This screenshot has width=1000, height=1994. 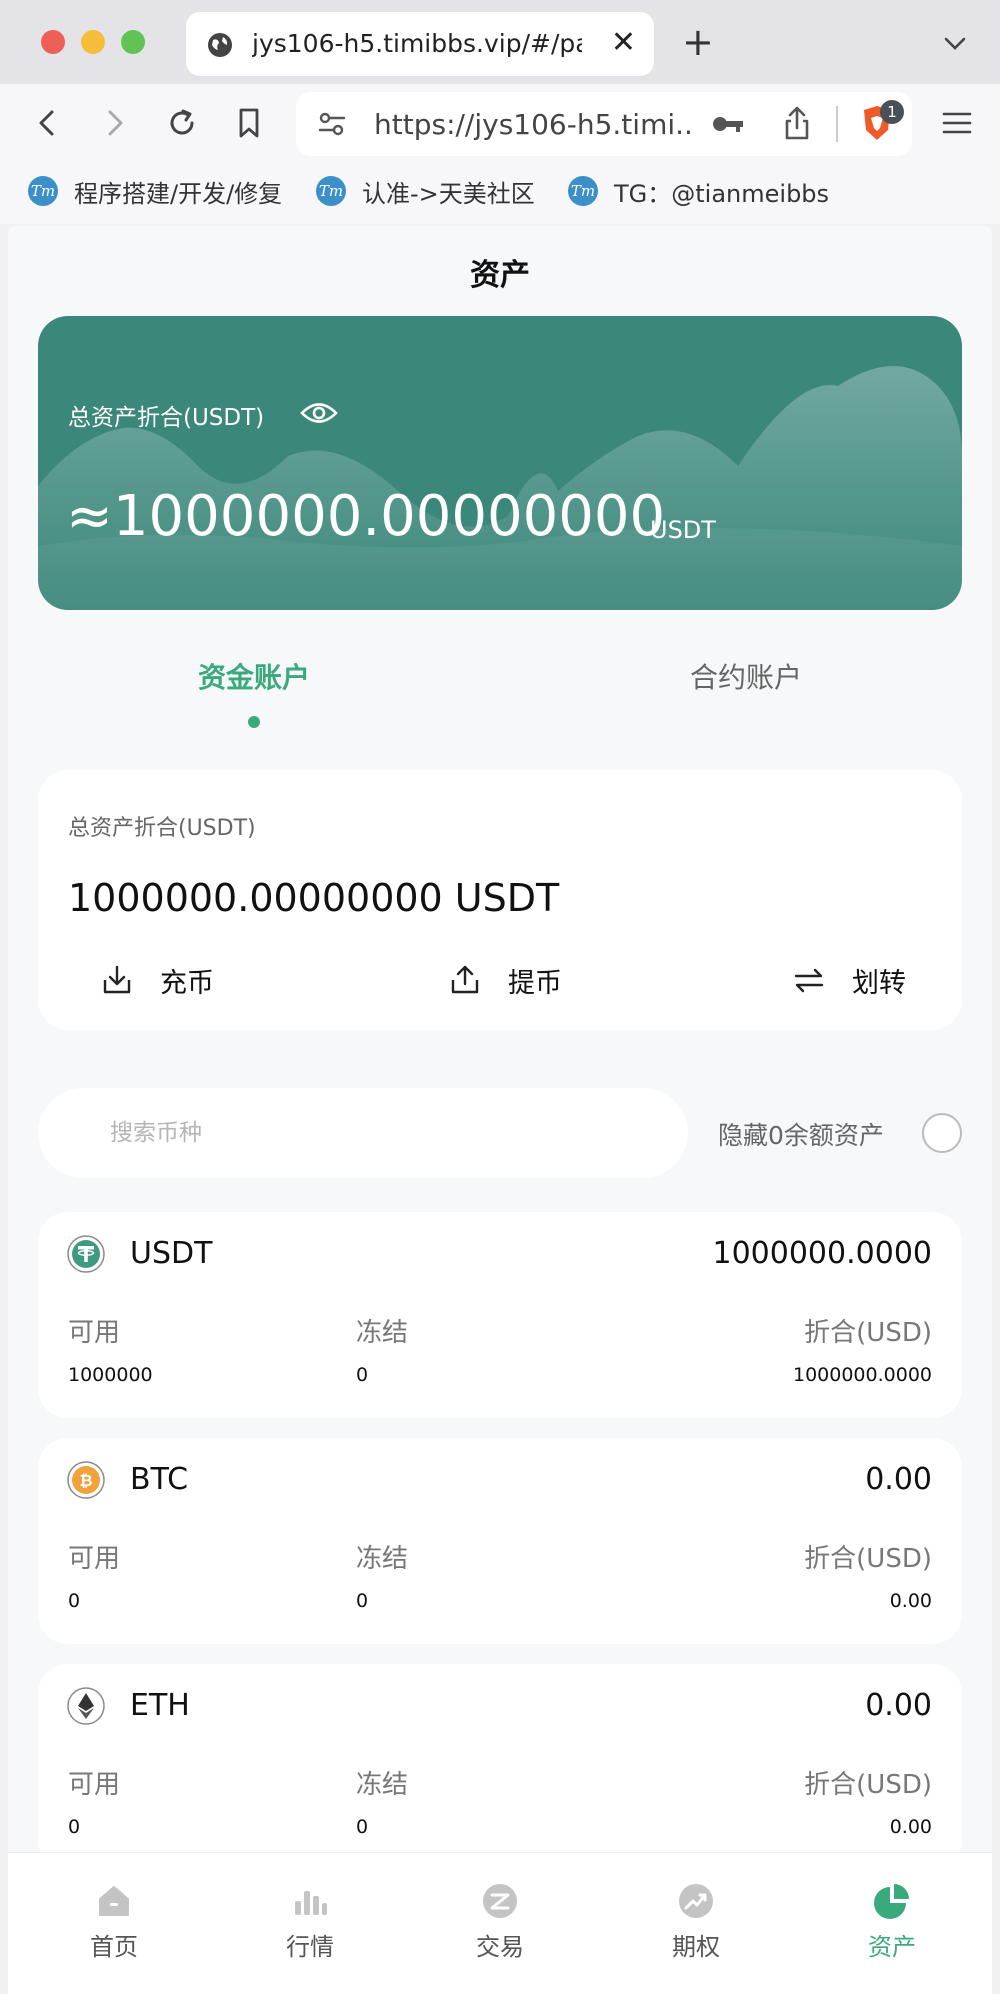 I want to click on nav-trade: 交易, so click(x=500, y=1921).